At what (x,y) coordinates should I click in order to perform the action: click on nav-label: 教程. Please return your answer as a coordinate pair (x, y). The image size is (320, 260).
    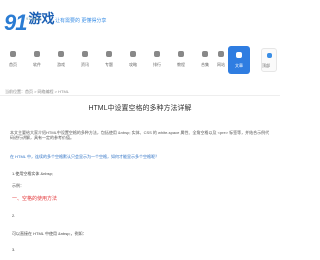
    Looking at the image, I should click on (181, 64).